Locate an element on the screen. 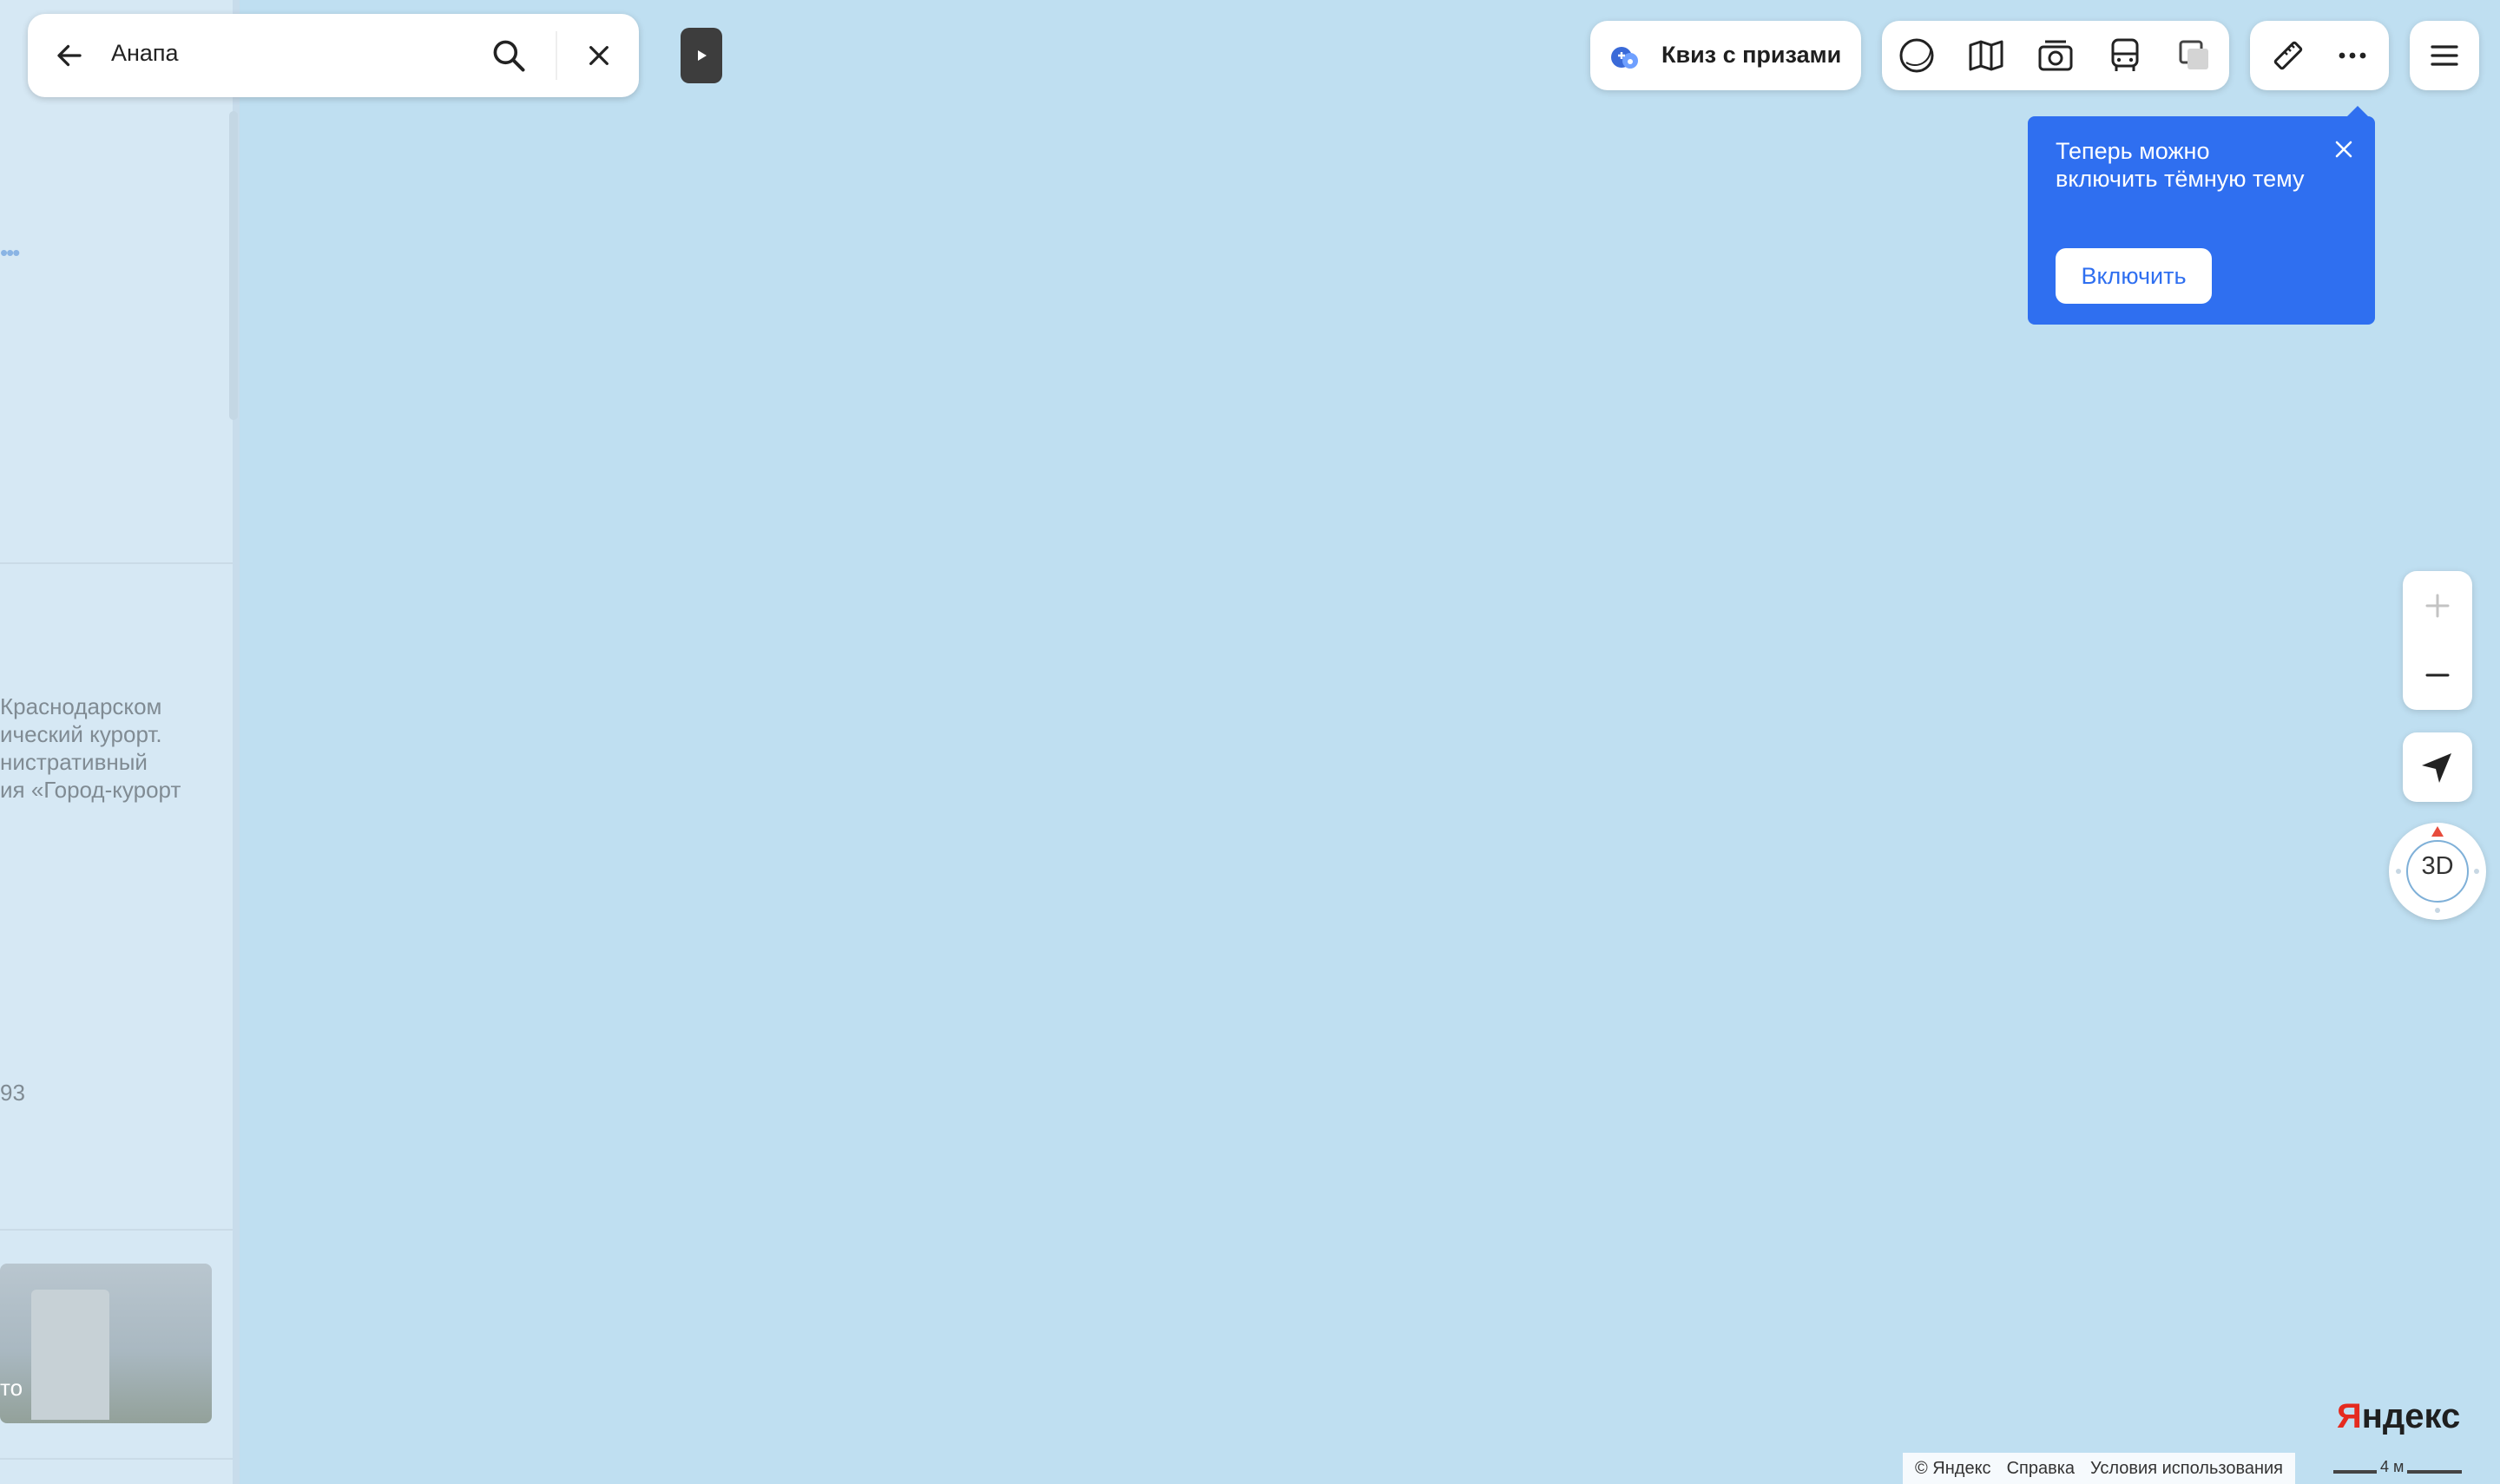 The width and height of the screenshot is (2500, 1484). yandex-logo: Яндекс is located at coordinates (2398, 1416).